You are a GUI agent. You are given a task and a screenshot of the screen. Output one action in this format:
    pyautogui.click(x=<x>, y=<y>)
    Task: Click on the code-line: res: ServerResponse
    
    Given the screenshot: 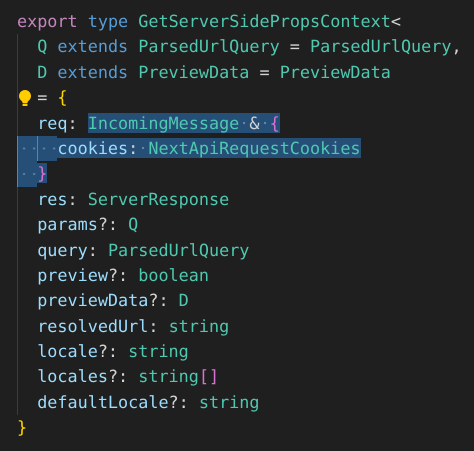 What is the action you would take?
    pyautogui.click(x=133, y=199)
    